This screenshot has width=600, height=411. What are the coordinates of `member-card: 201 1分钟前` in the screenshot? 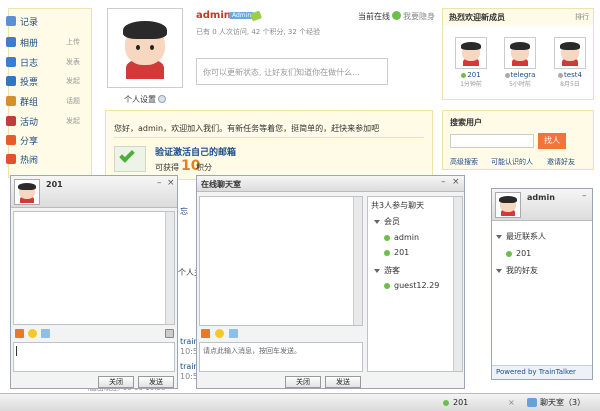 It's located at (471, 62).